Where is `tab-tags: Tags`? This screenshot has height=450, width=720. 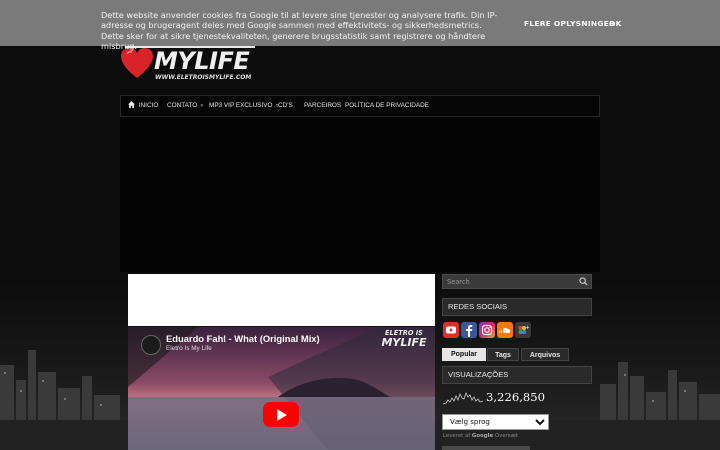 tab-tags: Tags is located at coordinates (503, 354).